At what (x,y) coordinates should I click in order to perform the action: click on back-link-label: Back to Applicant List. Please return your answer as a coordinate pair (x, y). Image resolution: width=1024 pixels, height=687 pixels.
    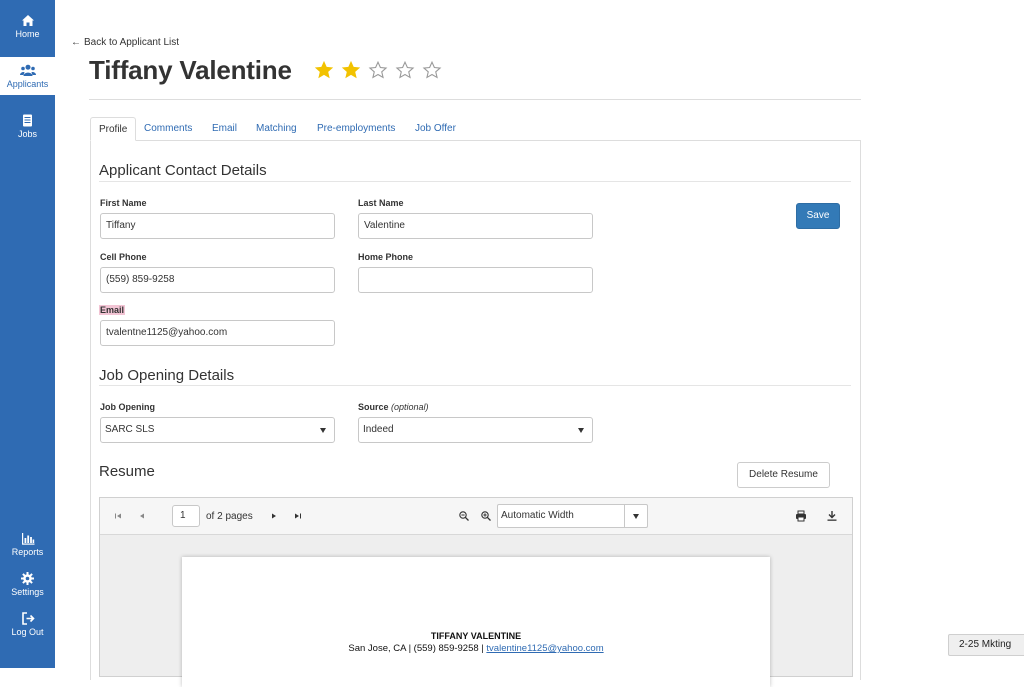
    Looking at the image, I should click on (132, 42).